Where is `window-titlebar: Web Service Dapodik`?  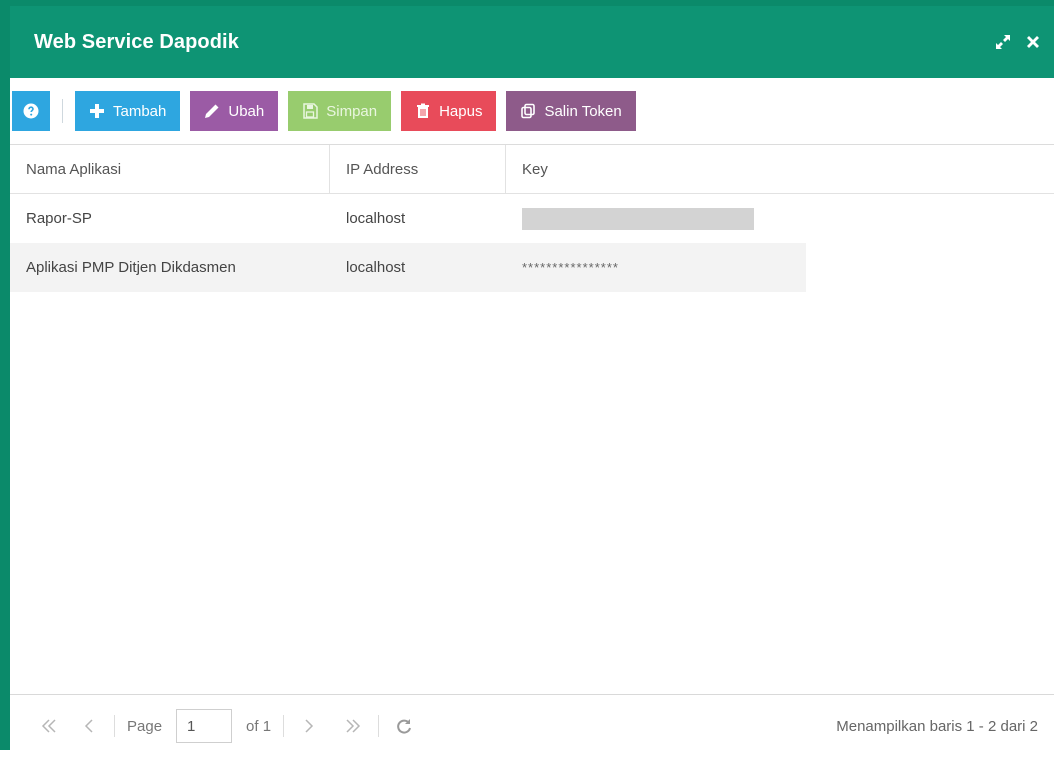
window-titlebar: Web Service Dapodik is located at coordinates (532, 42).